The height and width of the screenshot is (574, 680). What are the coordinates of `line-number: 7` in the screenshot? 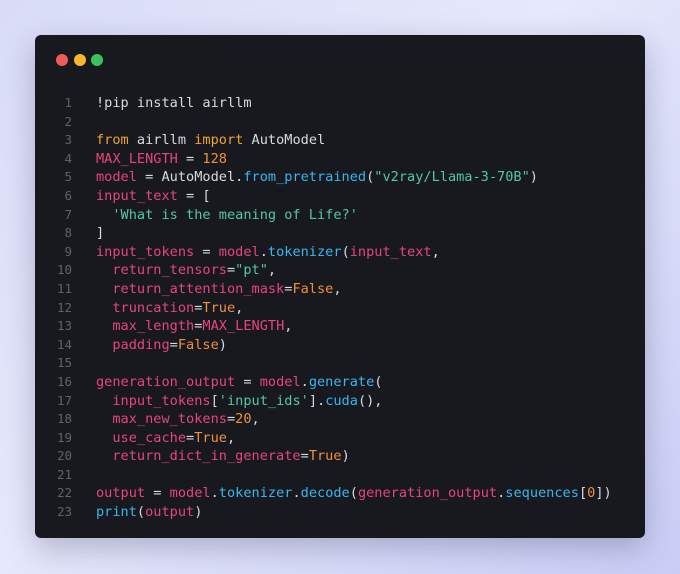 It's located at (68, 214).